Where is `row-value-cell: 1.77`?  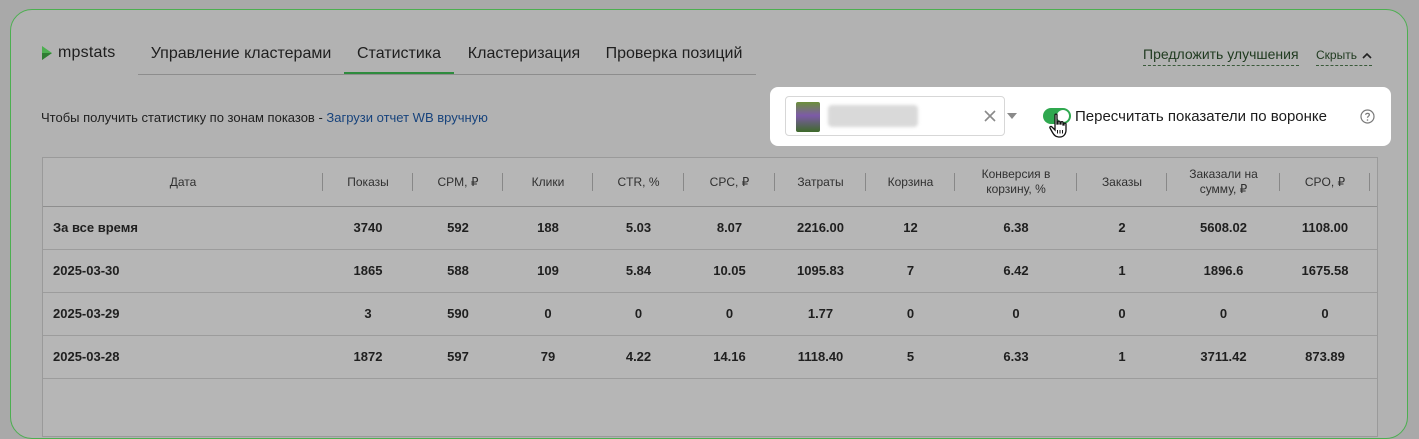 row-value-cell: 1.77 is located at coordinates (820, 313).